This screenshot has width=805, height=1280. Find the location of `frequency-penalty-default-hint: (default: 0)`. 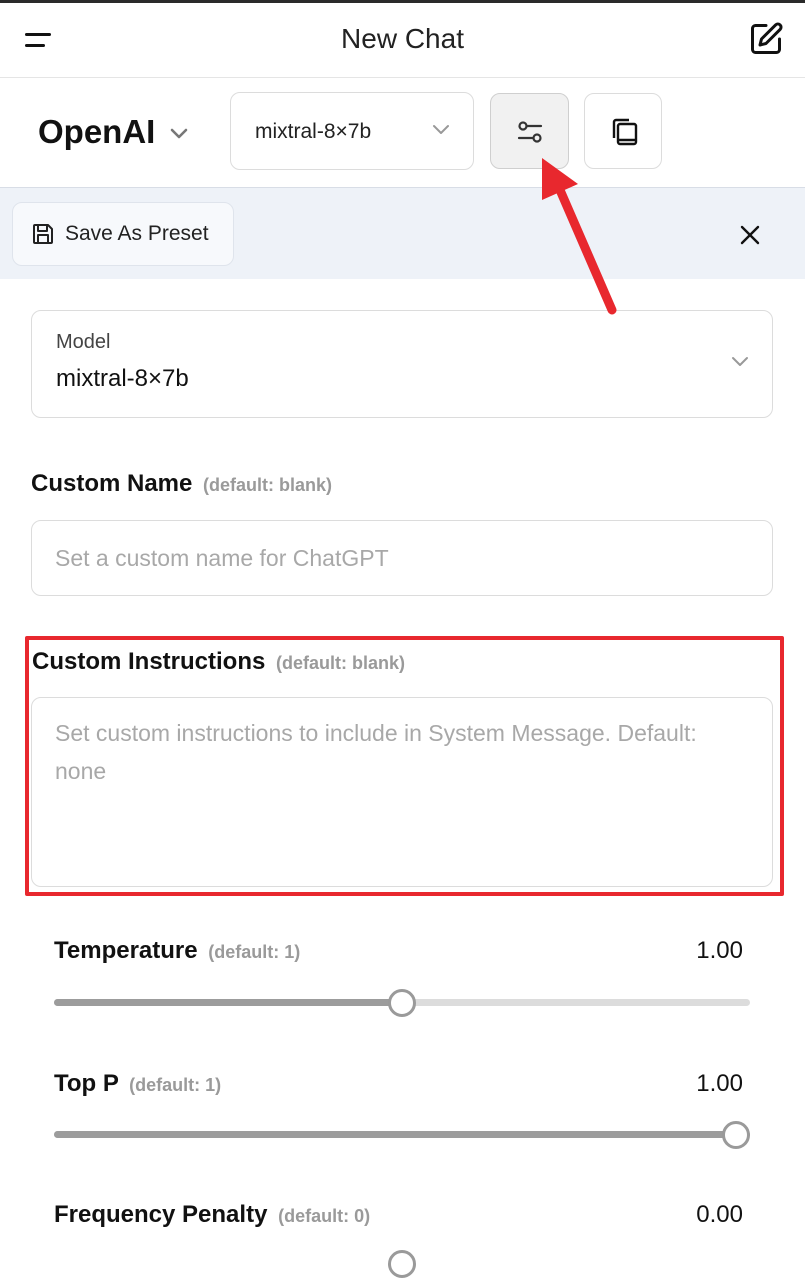

frequency-penalty-default-hint: (default: 0) is located at coordinates (324, 1216).